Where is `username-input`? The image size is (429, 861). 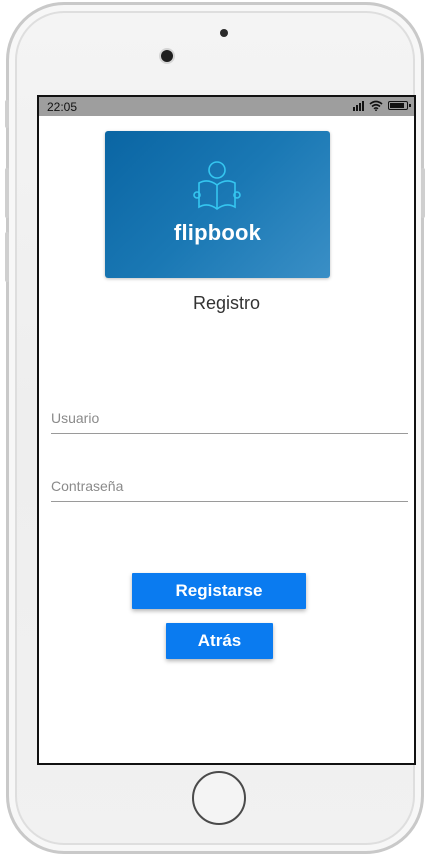
username-input is located at coordinates (229, 418).